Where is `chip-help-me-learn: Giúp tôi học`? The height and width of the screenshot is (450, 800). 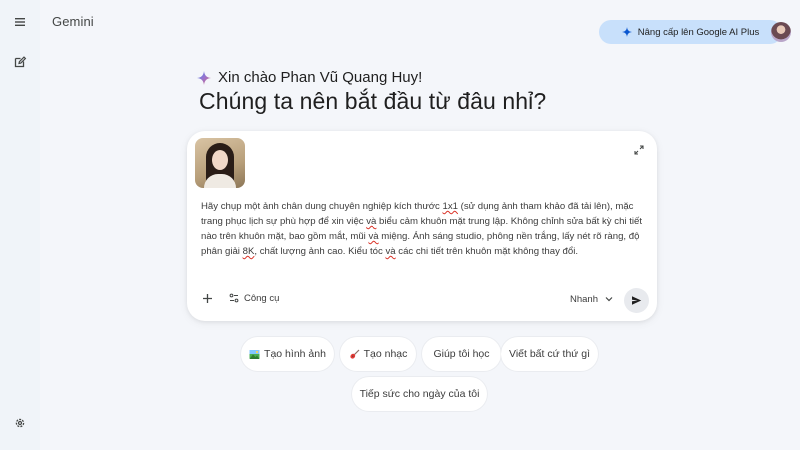 chip-help-me-learn: Giúp tôi học is located at coordinates (461, 354).